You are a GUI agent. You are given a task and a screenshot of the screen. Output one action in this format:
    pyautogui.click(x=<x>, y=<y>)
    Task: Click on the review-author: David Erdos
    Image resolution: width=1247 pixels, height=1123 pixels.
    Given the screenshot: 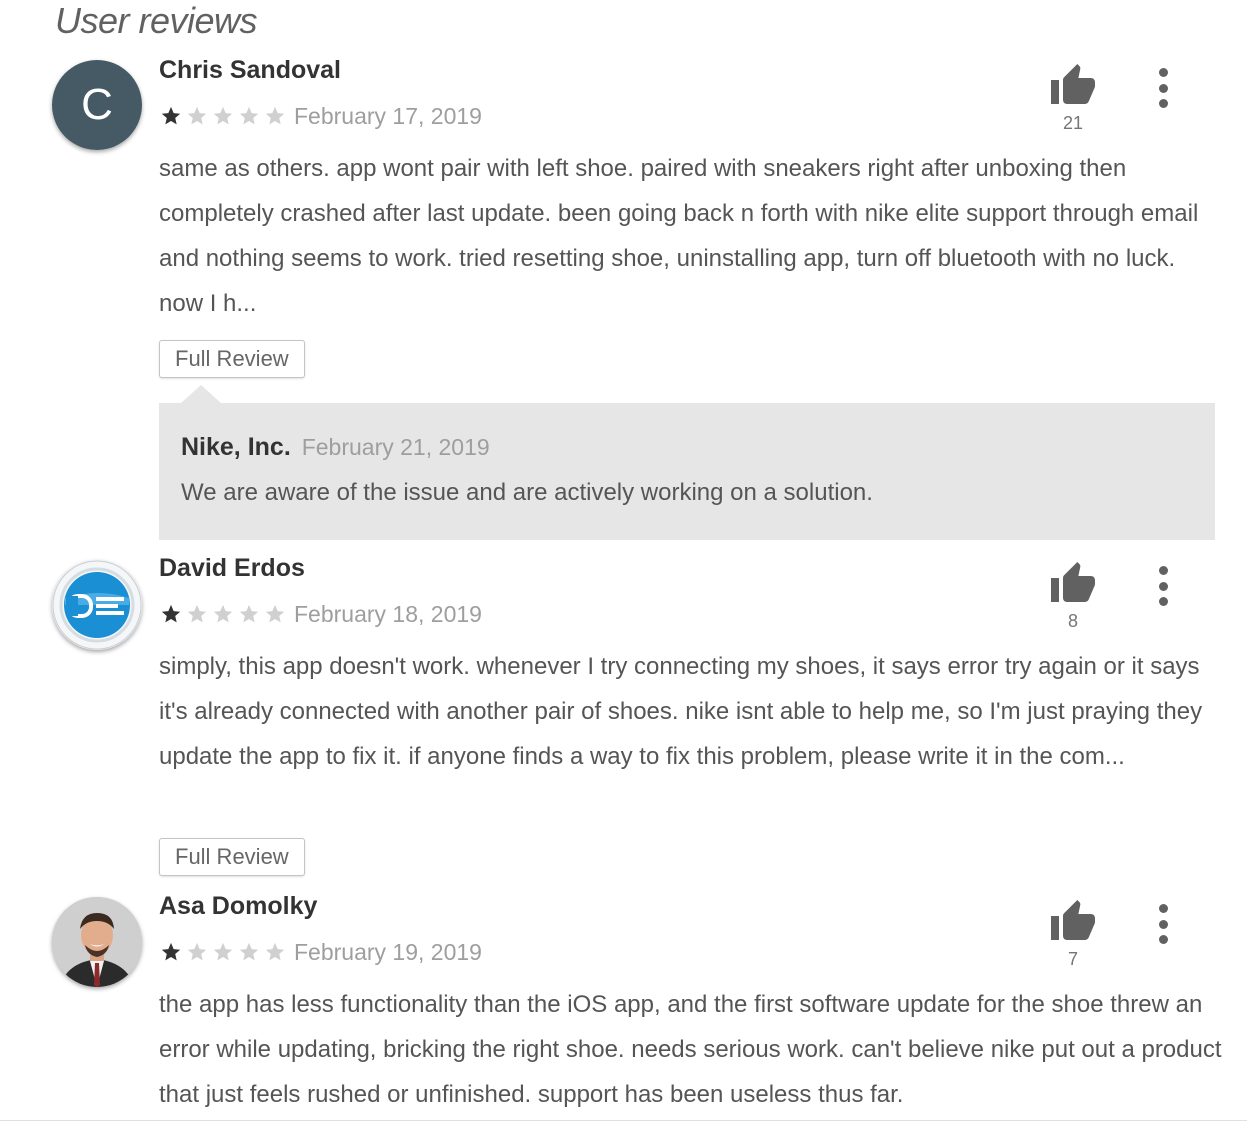 What is the action you would take?
    pyautogui.click(x=232, y=568)
    